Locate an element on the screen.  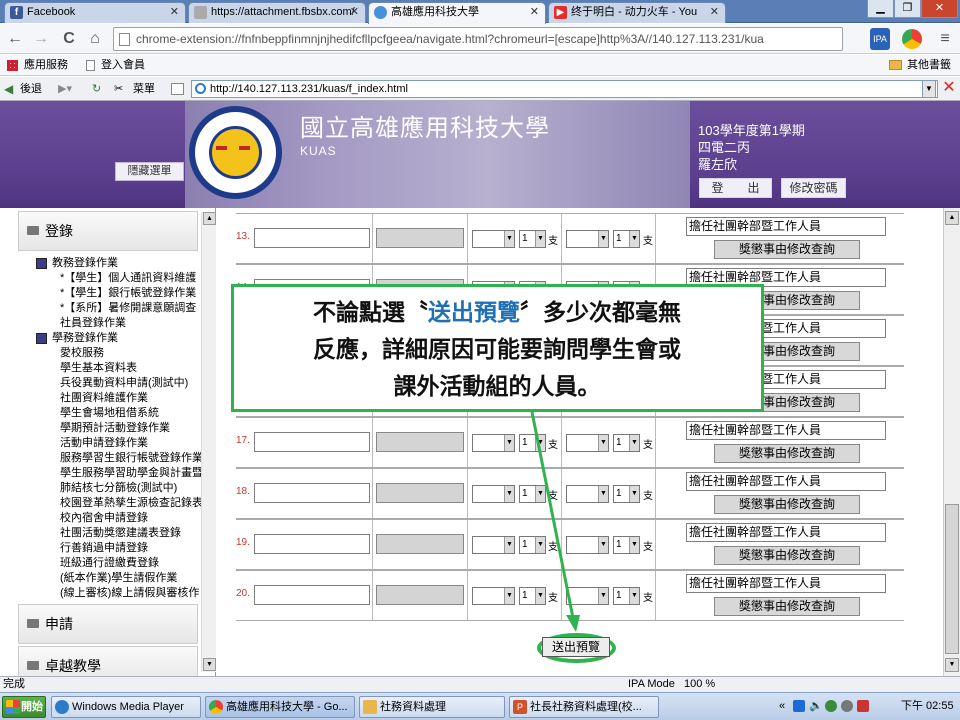
menu-item-student-affairs: 社團活動獎懲建議表登錄 is located at coordinates (120, 533).